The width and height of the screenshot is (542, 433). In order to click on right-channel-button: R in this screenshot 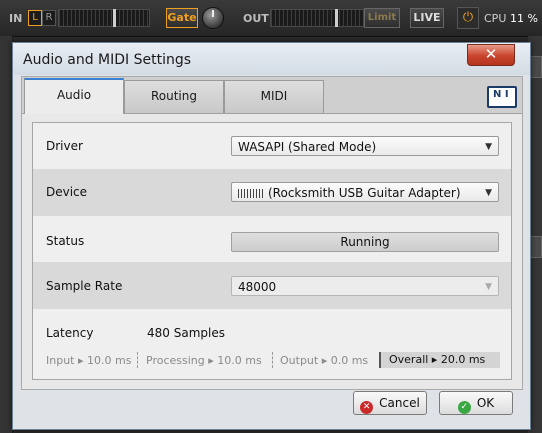, I will do `click(49, 18)`.